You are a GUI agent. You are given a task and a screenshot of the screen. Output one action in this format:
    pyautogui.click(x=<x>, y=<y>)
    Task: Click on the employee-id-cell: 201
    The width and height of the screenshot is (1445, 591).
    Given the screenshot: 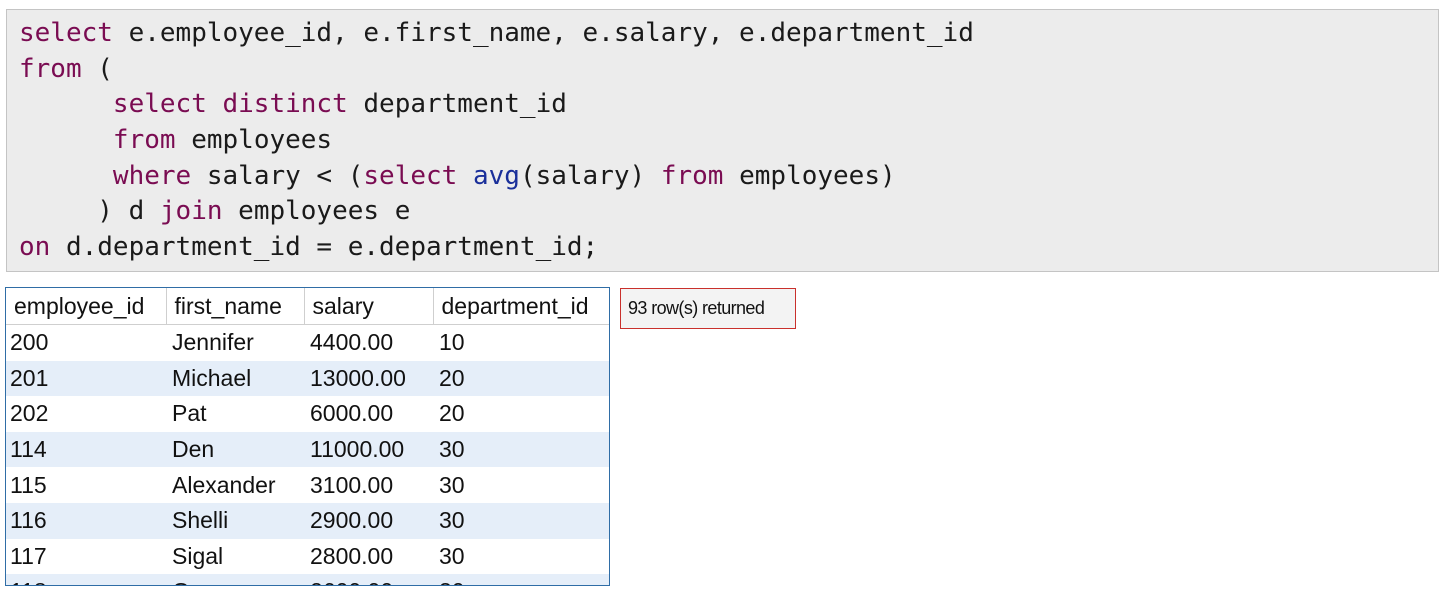 What is the action you would take?
    pyautogui.click(x=86, y=378)
    